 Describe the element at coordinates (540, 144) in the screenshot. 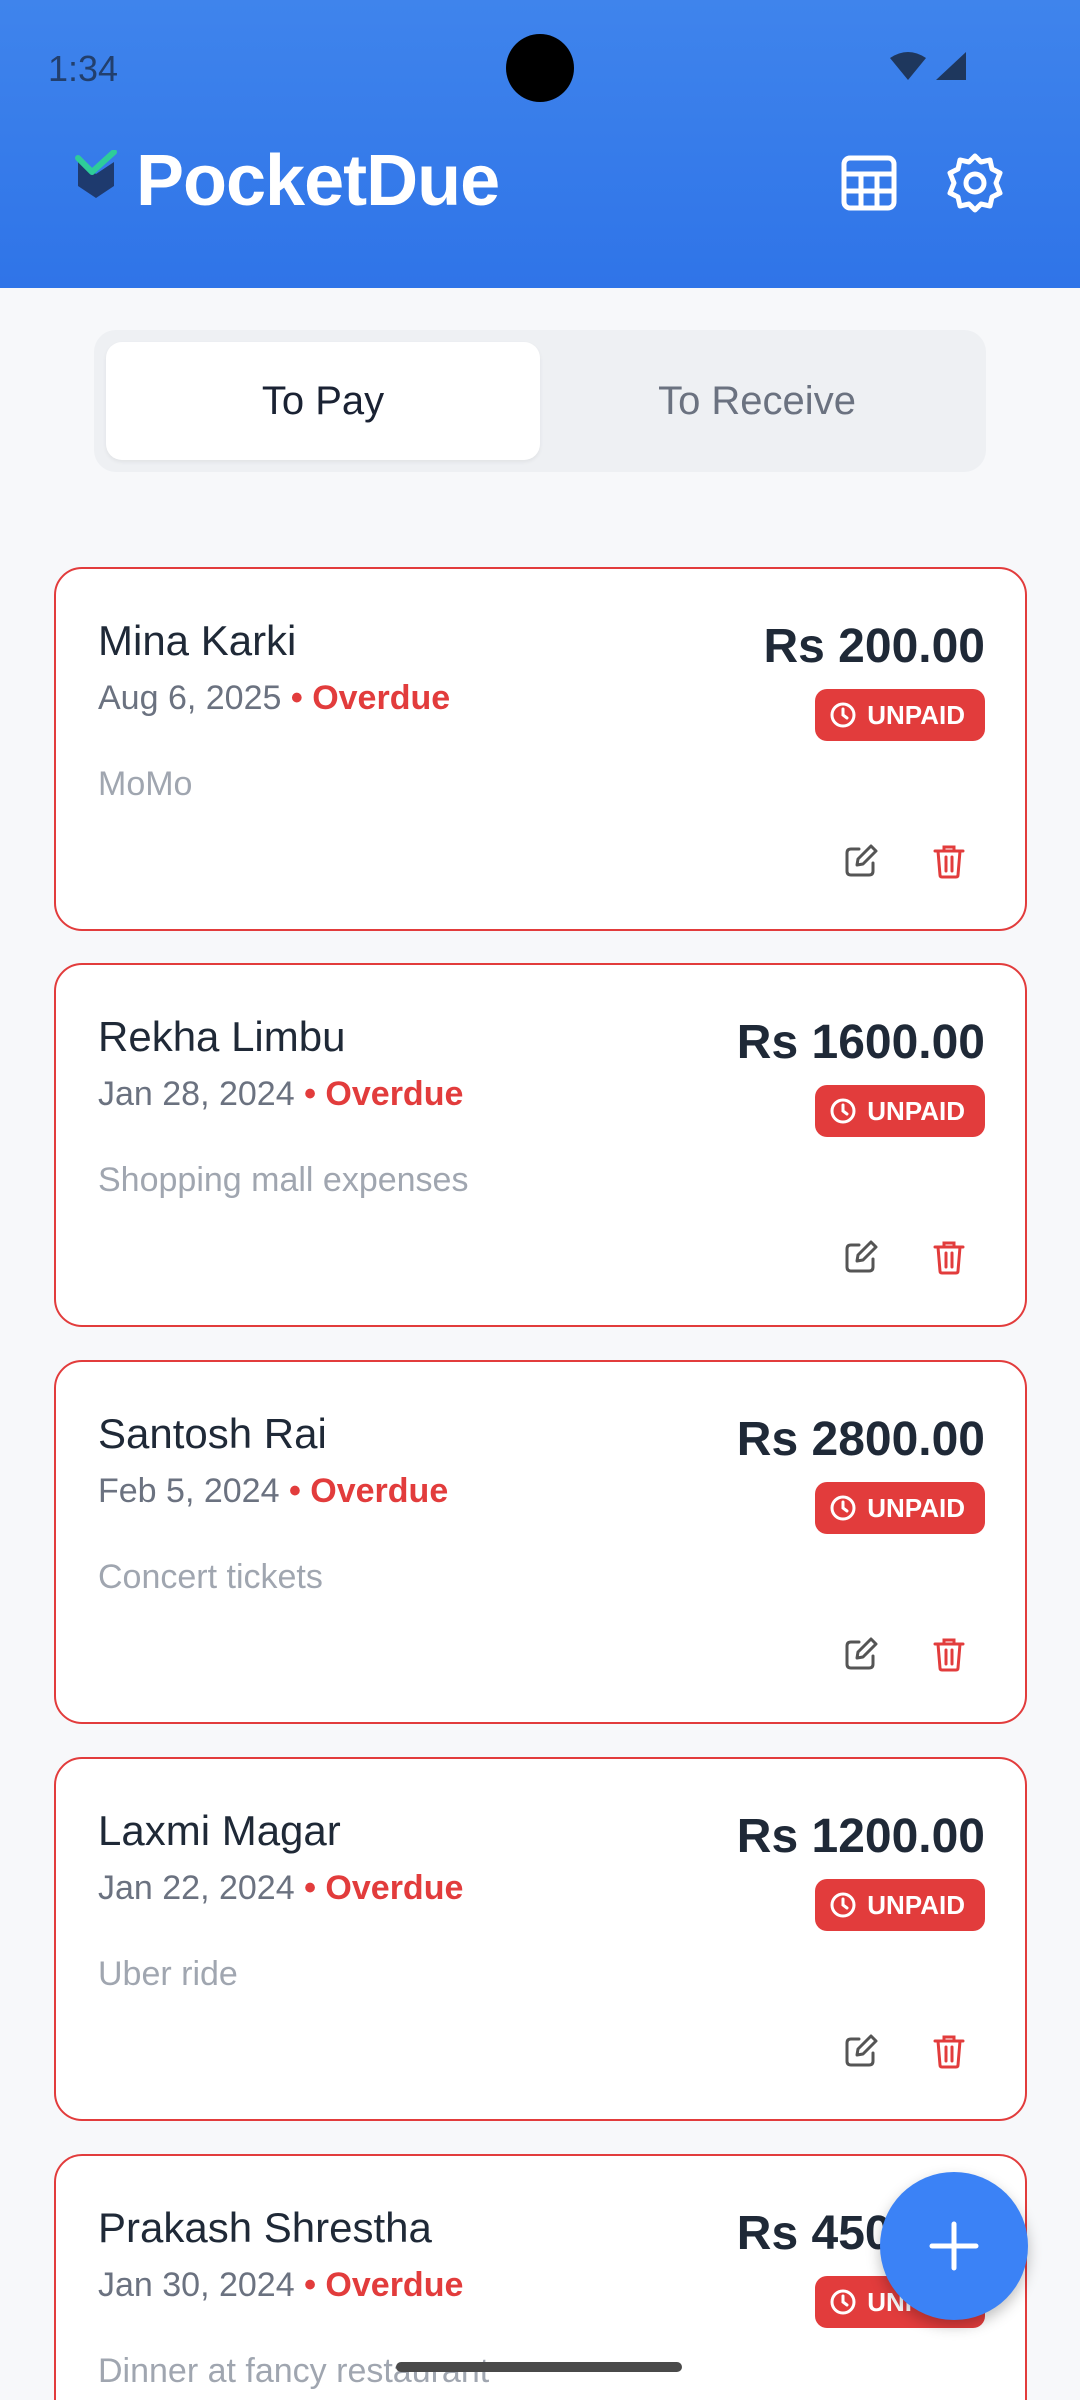

I see `app-header: 1:34 PocketDue` at that location.